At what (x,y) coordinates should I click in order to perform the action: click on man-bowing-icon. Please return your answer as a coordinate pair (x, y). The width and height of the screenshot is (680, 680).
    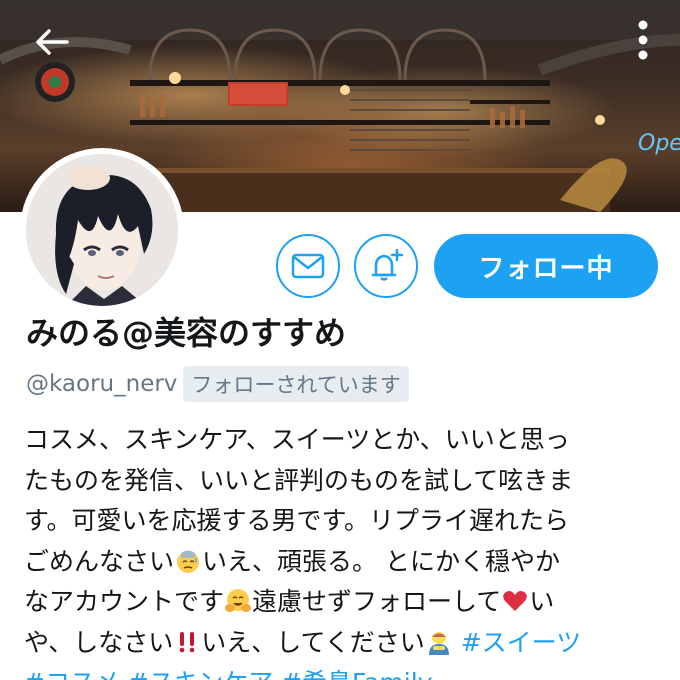
    Looking at the image, I should click on (438, 643).